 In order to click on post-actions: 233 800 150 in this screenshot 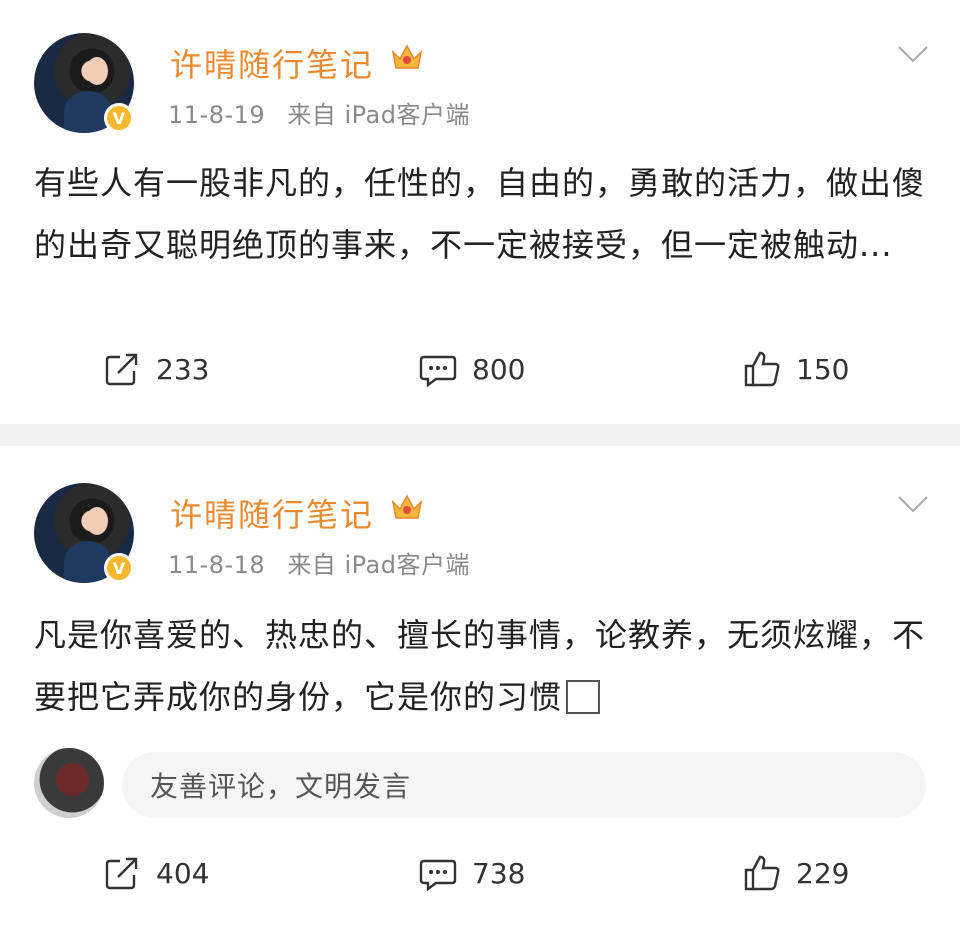, I will do `click(480, 369)`.